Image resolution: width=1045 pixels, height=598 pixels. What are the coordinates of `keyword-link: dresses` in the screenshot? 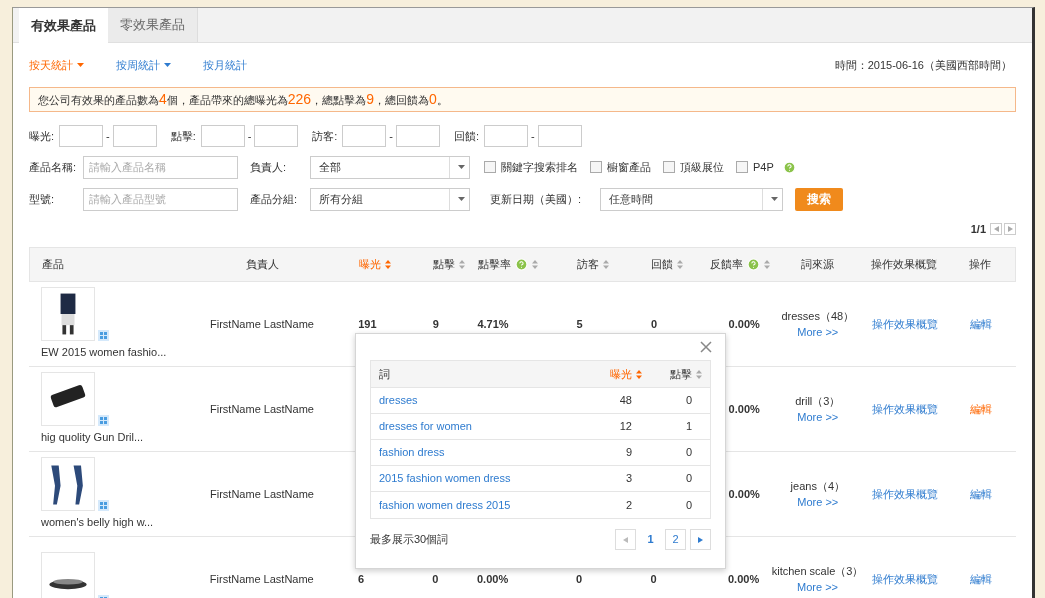 It's located at (398, 400).